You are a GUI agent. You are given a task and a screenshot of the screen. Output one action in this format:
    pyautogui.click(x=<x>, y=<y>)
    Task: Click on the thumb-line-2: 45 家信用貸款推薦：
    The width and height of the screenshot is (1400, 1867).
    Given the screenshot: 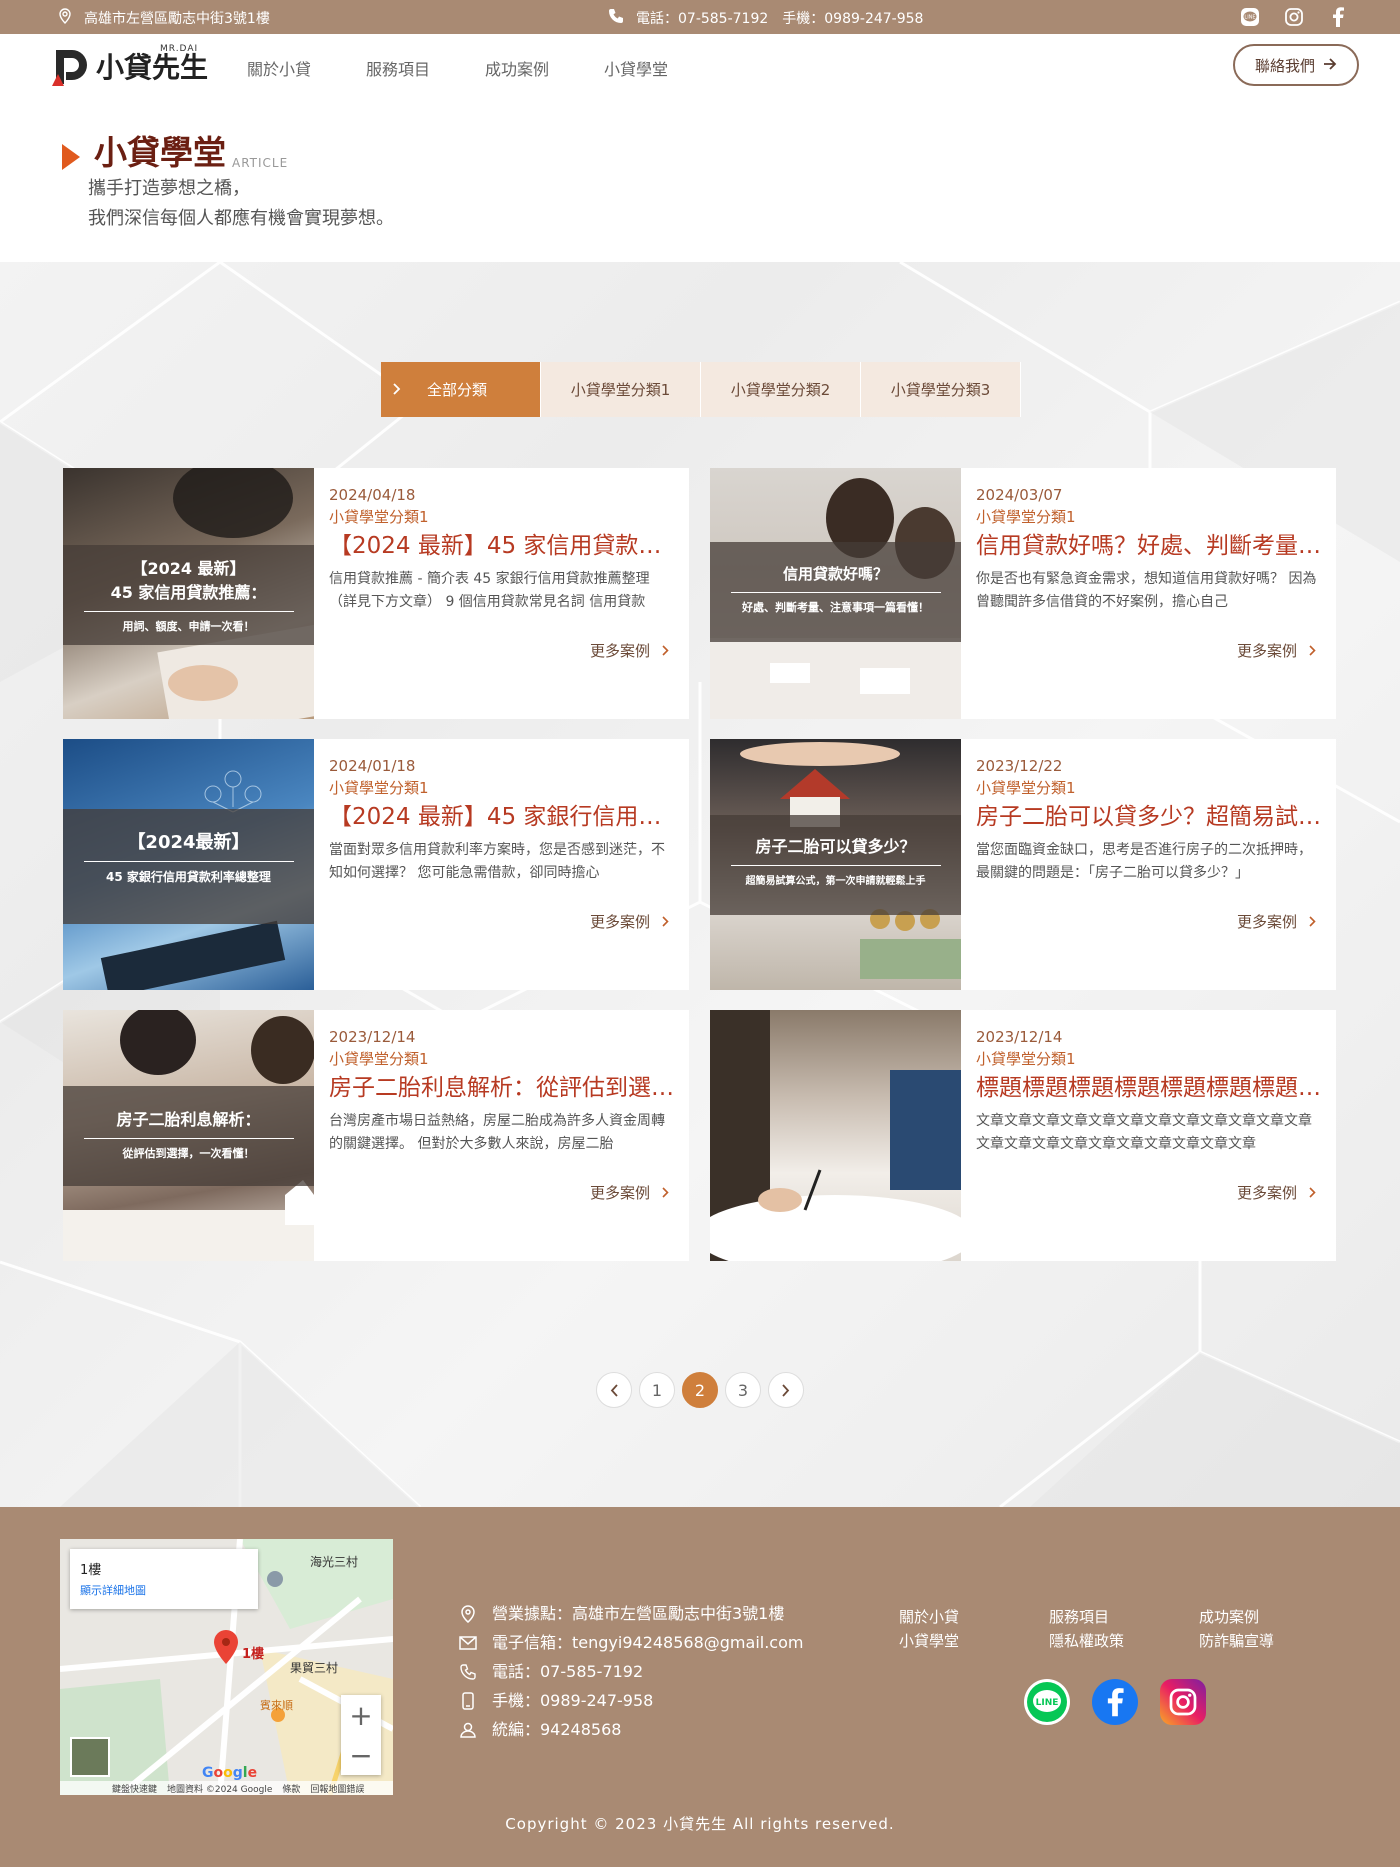 What is the action you would take?
    pyautogui.click(x=188, y=592)
    